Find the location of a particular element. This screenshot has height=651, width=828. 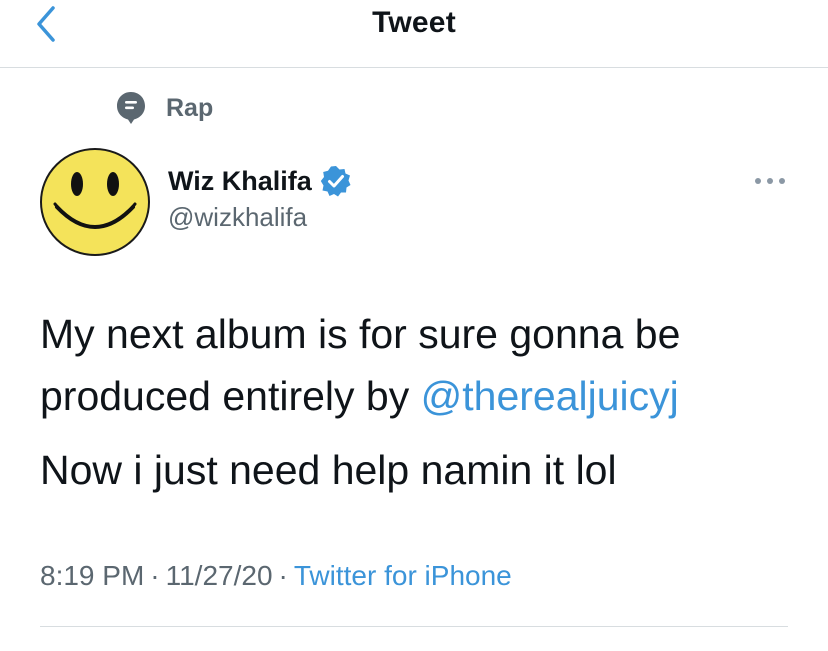

tweet-source-link: Twitter for iPhone is located at coordinates (403, 575).